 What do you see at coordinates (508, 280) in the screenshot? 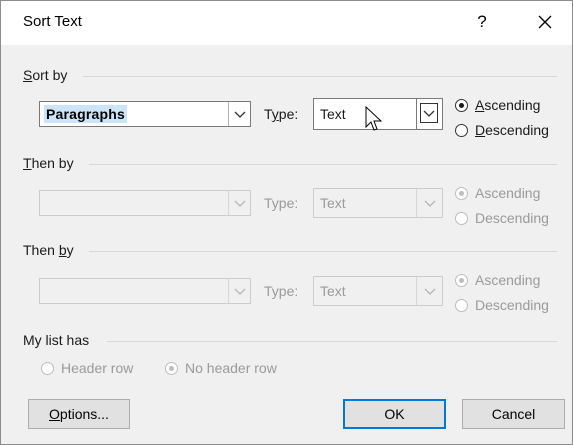
I see `then-by-2-ascending-label: Ascending` at bounding box center [508, 280].